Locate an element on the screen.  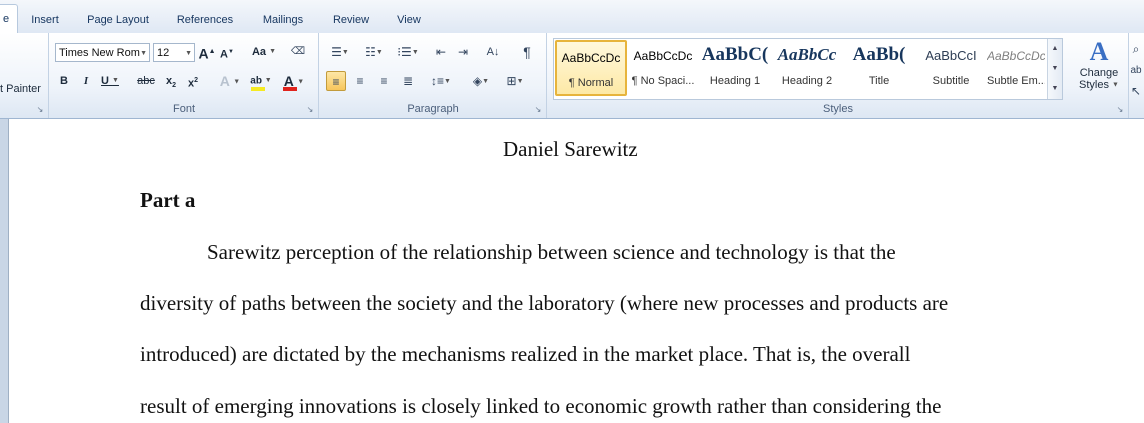
tab-insert: Insert is located at coordinates (45, 20).